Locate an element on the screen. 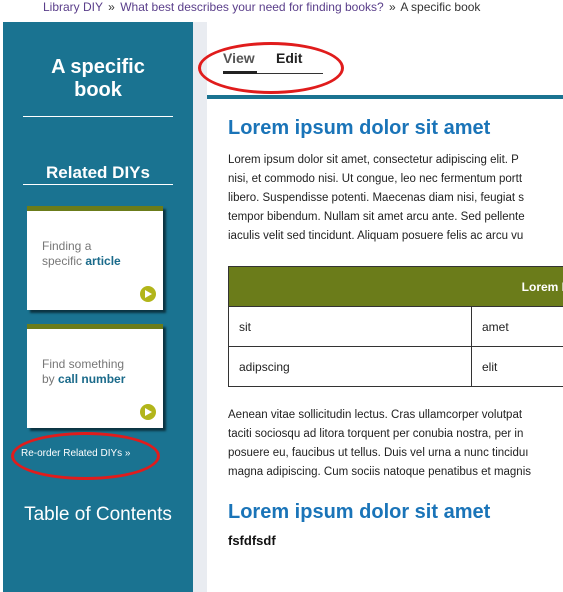  card-text: Finding a specific article is located at coordinates (81, 254).